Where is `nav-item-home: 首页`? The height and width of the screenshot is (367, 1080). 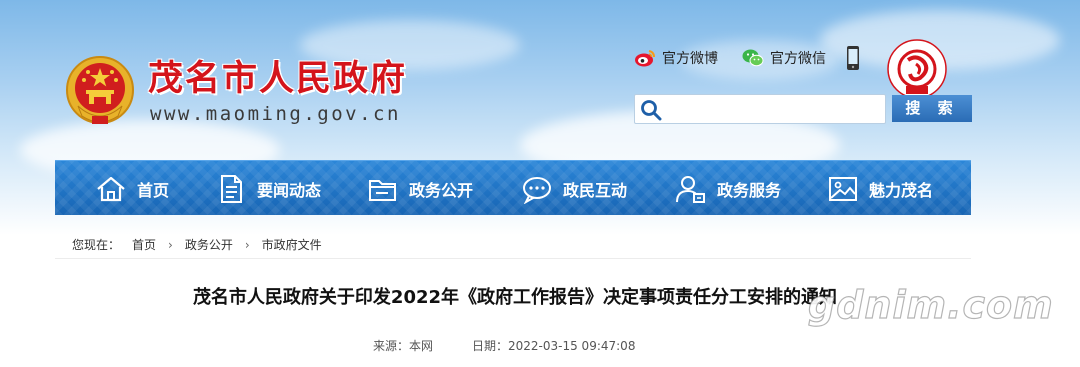 nav-item-home: 首页 is located at coordinates (132, 188).